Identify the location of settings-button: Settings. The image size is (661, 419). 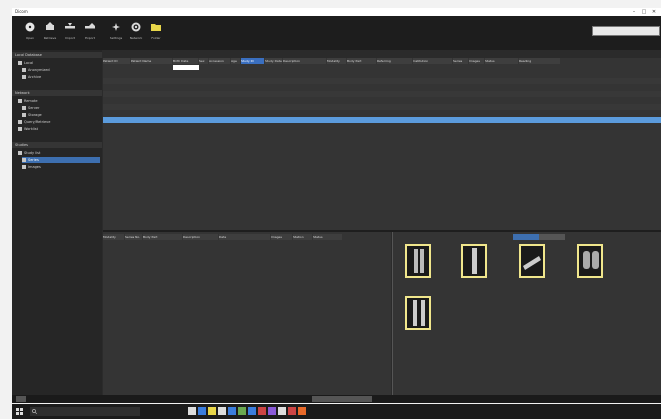
(116, 33).